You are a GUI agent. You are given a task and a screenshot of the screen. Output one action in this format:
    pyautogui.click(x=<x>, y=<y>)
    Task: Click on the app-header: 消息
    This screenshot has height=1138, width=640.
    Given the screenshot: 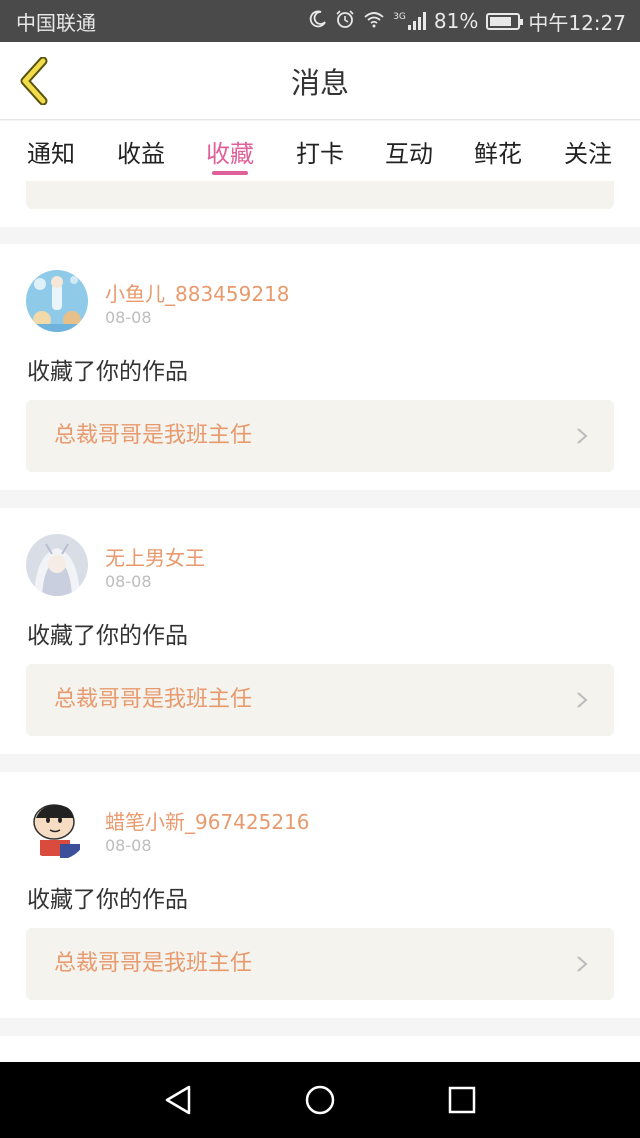 What is the action you would take?
    pyautogui.click(x=320, y=81)
    